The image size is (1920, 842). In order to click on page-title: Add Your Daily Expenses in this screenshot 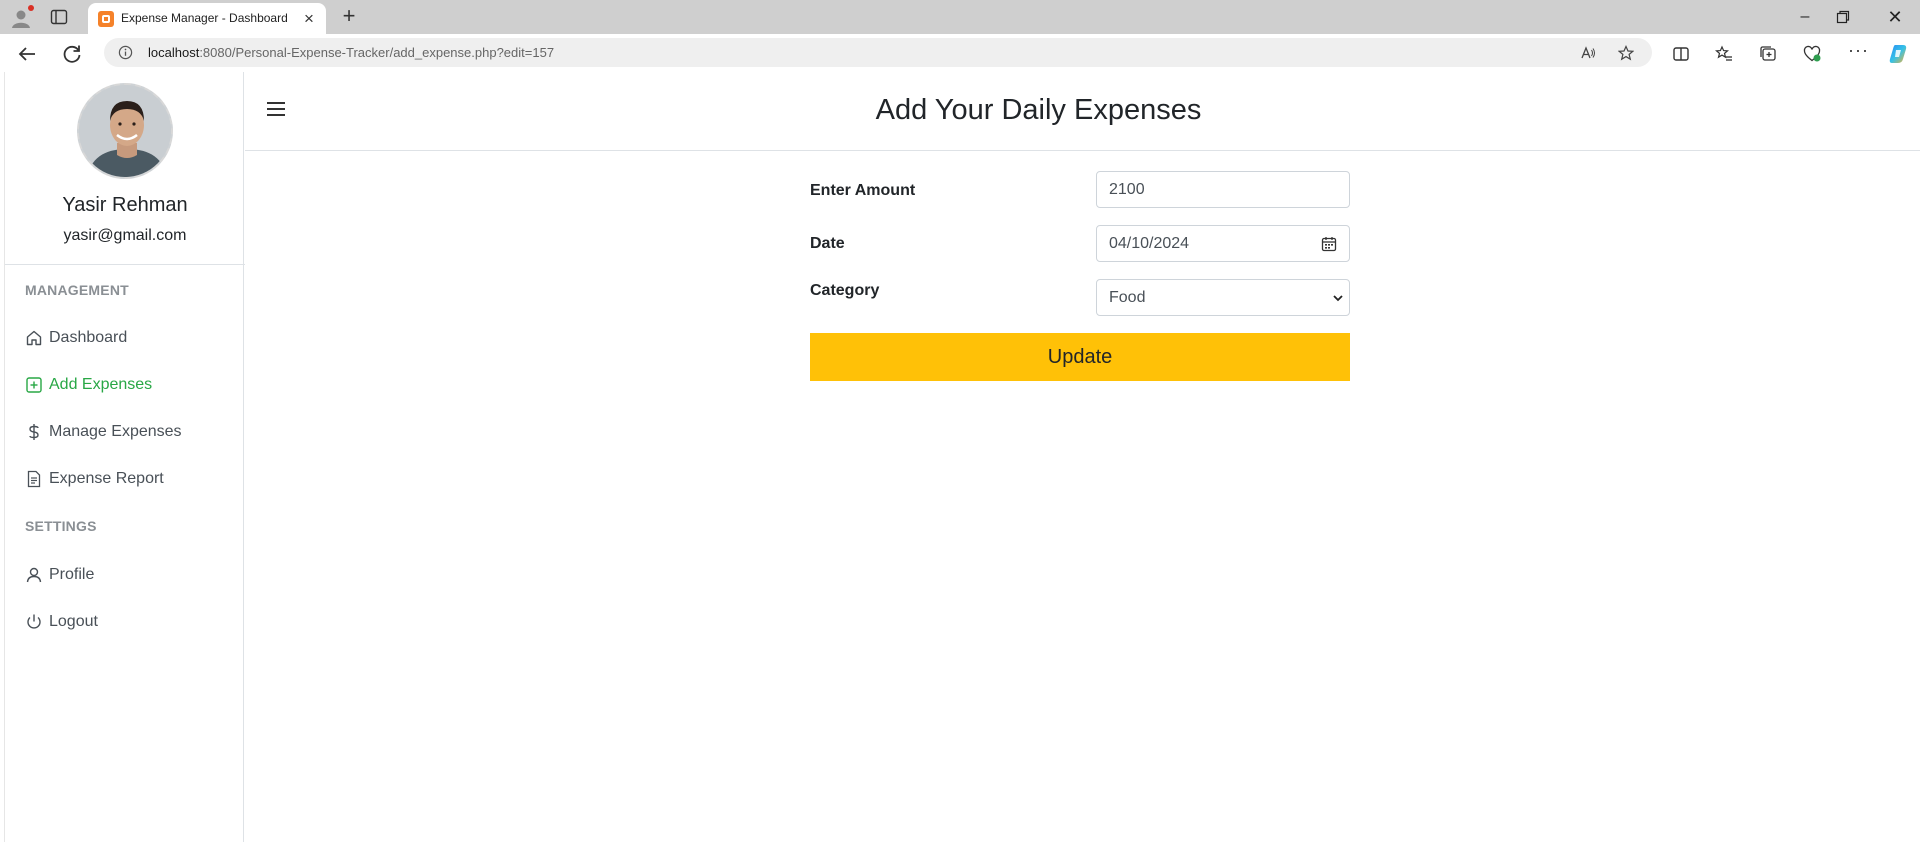, I will do `click(1038, 110)`.